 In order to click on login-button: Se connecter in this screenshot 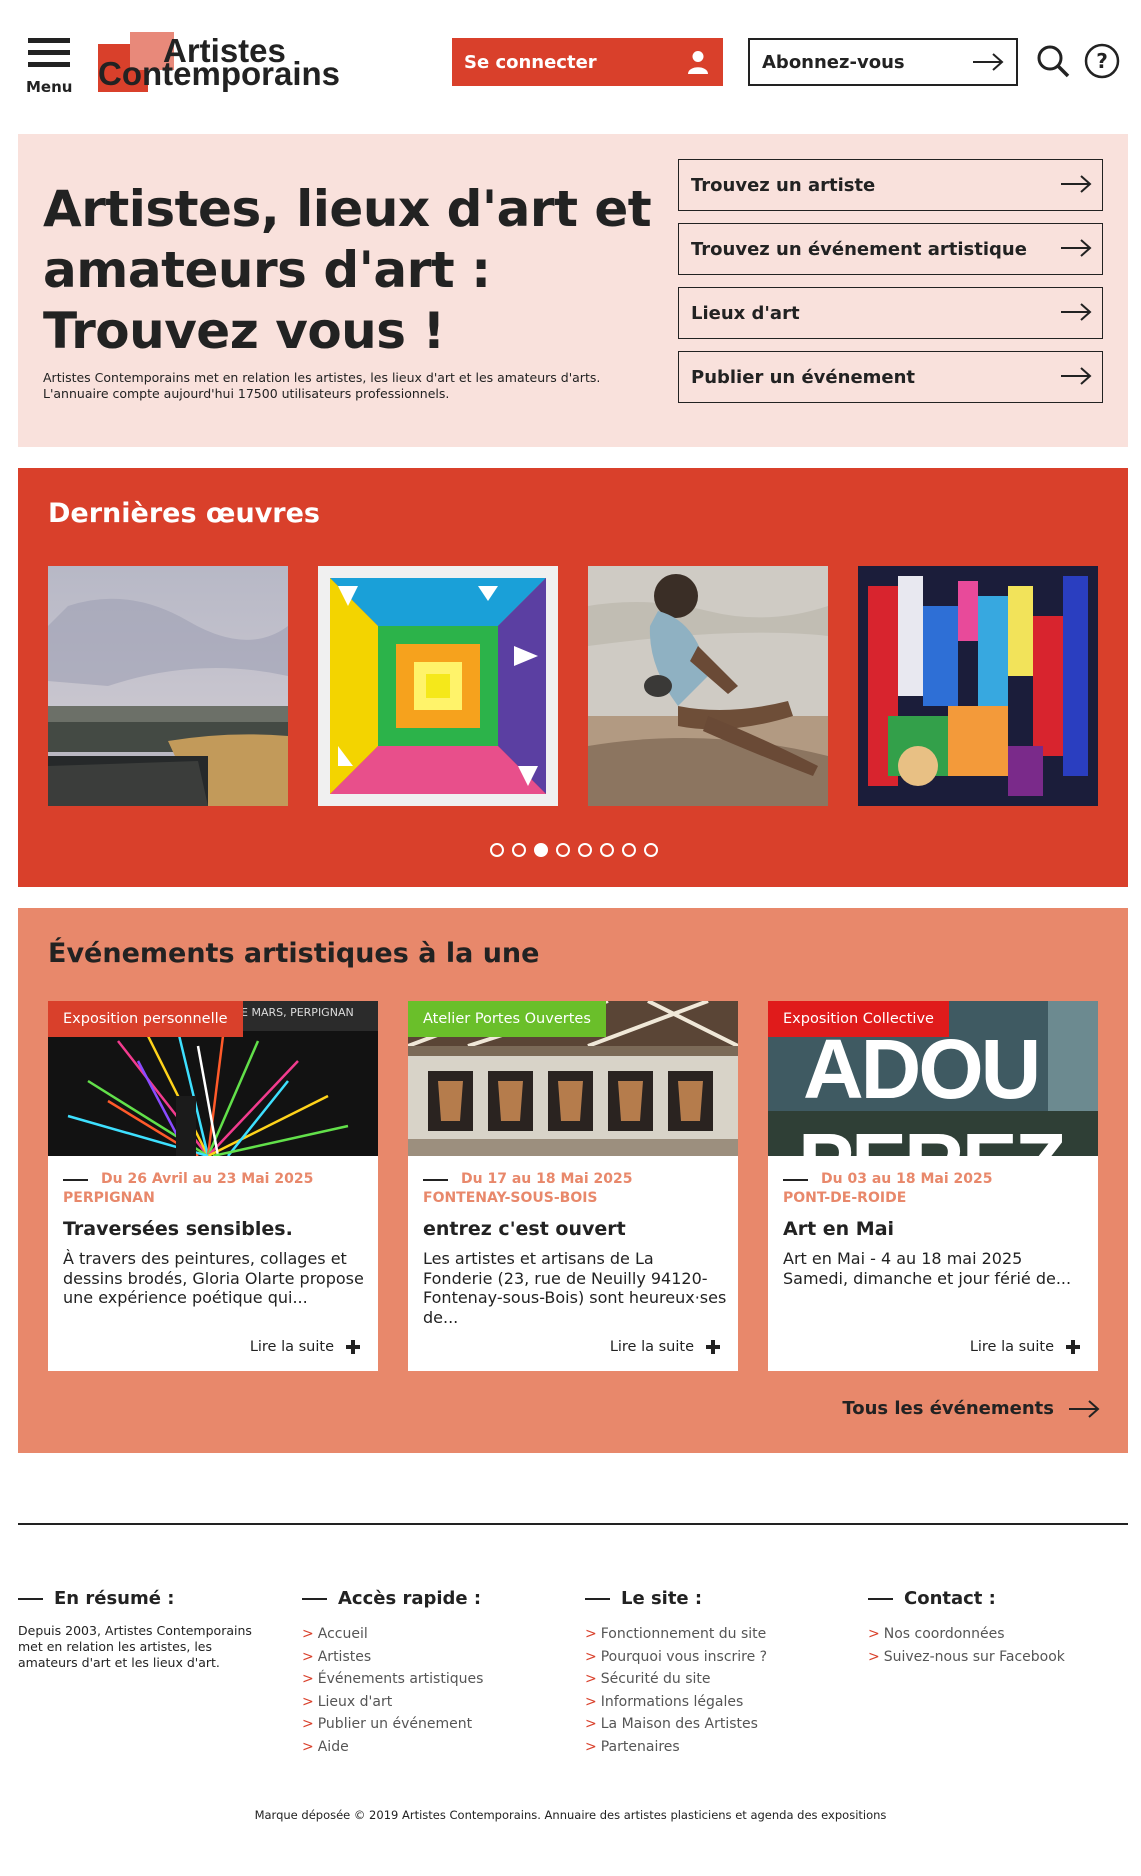, I will do `click(587, 62)`.